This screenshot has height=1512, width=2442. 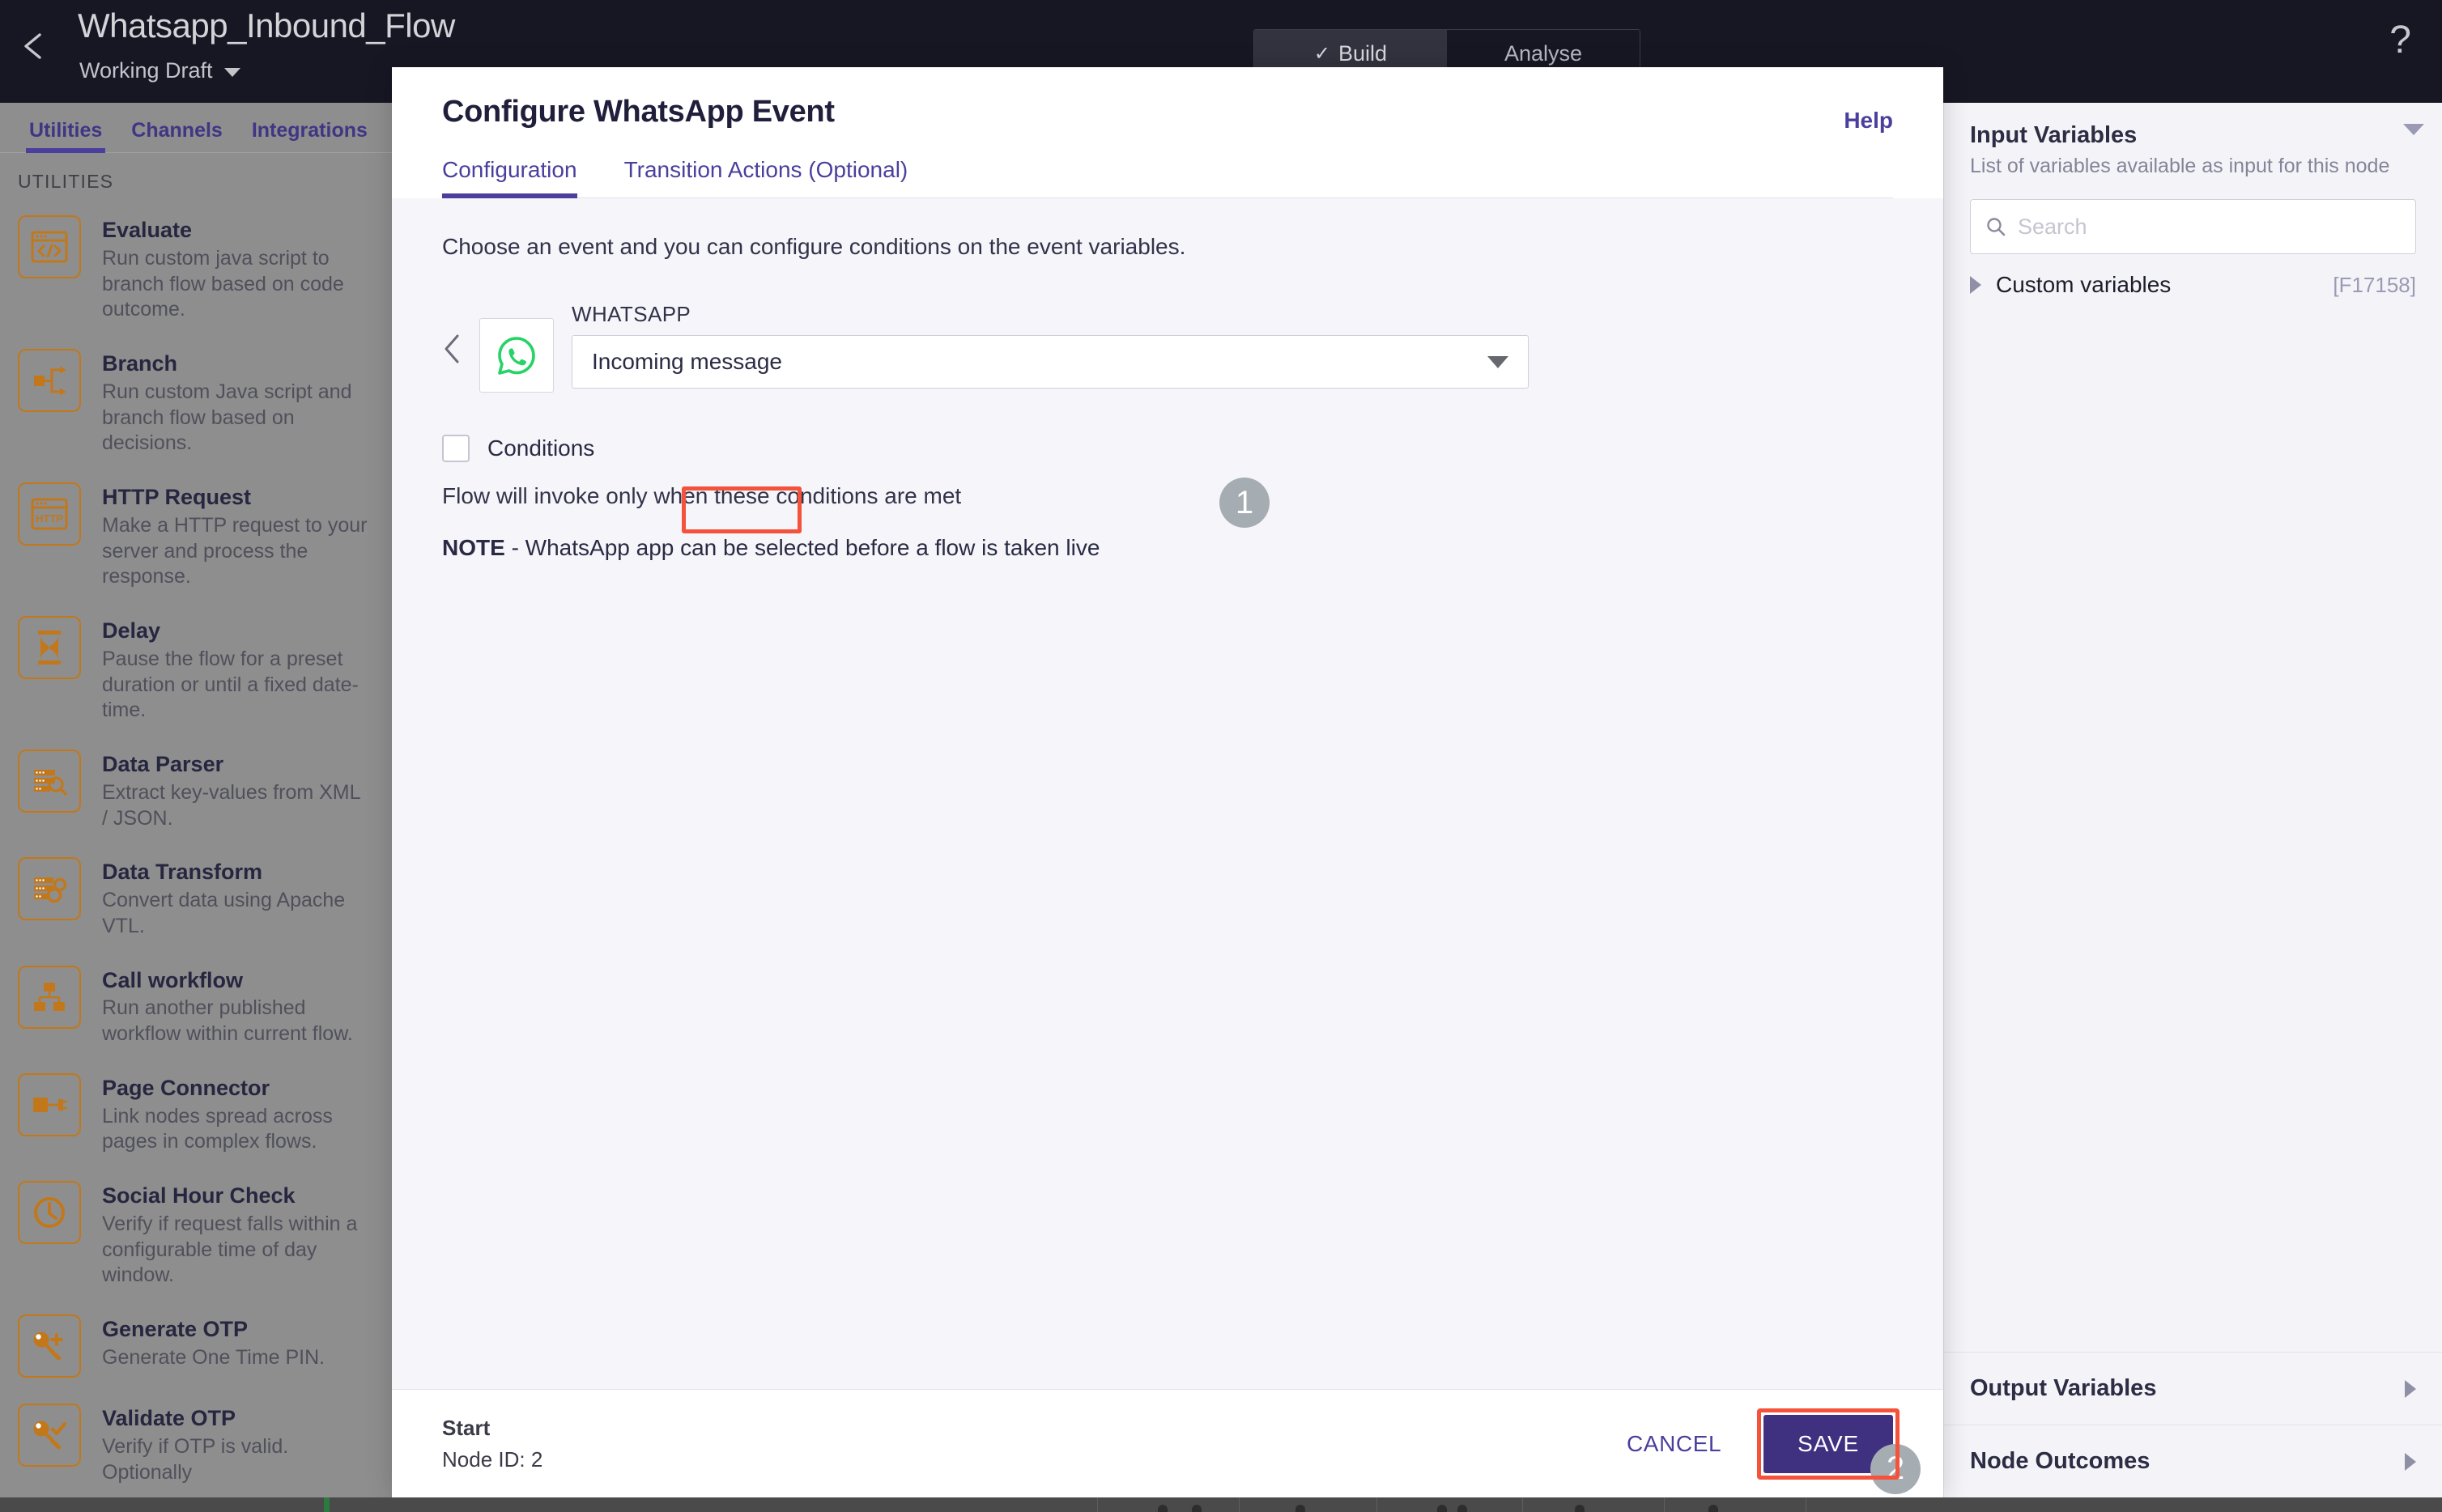 I want to click on palette-item-generate-otp: Generate OTP Generate One Time PIN., so click(x=196, y=1346).